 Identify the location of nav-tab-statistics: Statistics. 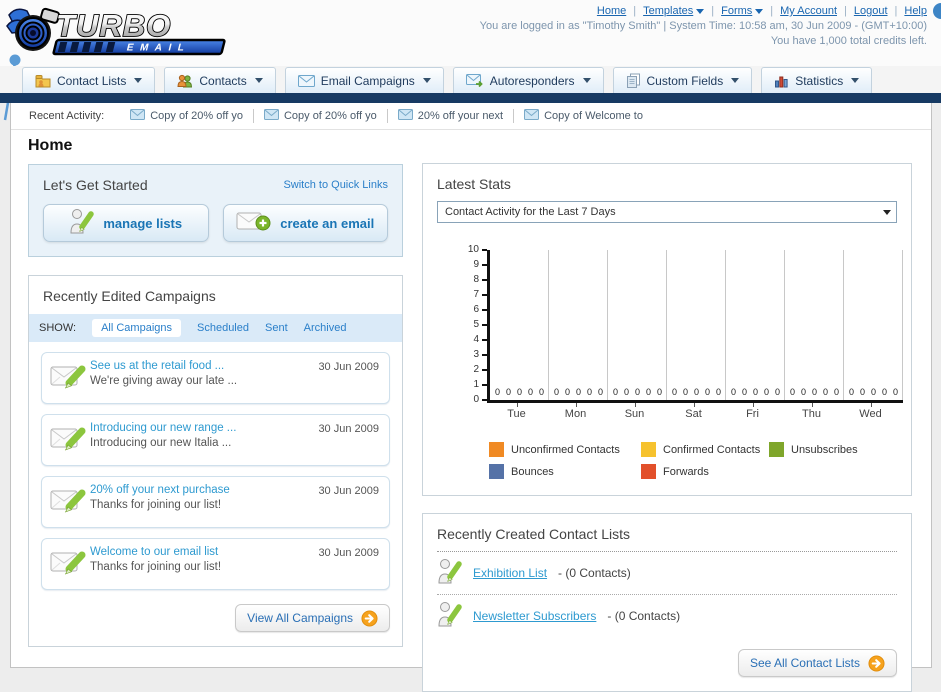
(817, 80).